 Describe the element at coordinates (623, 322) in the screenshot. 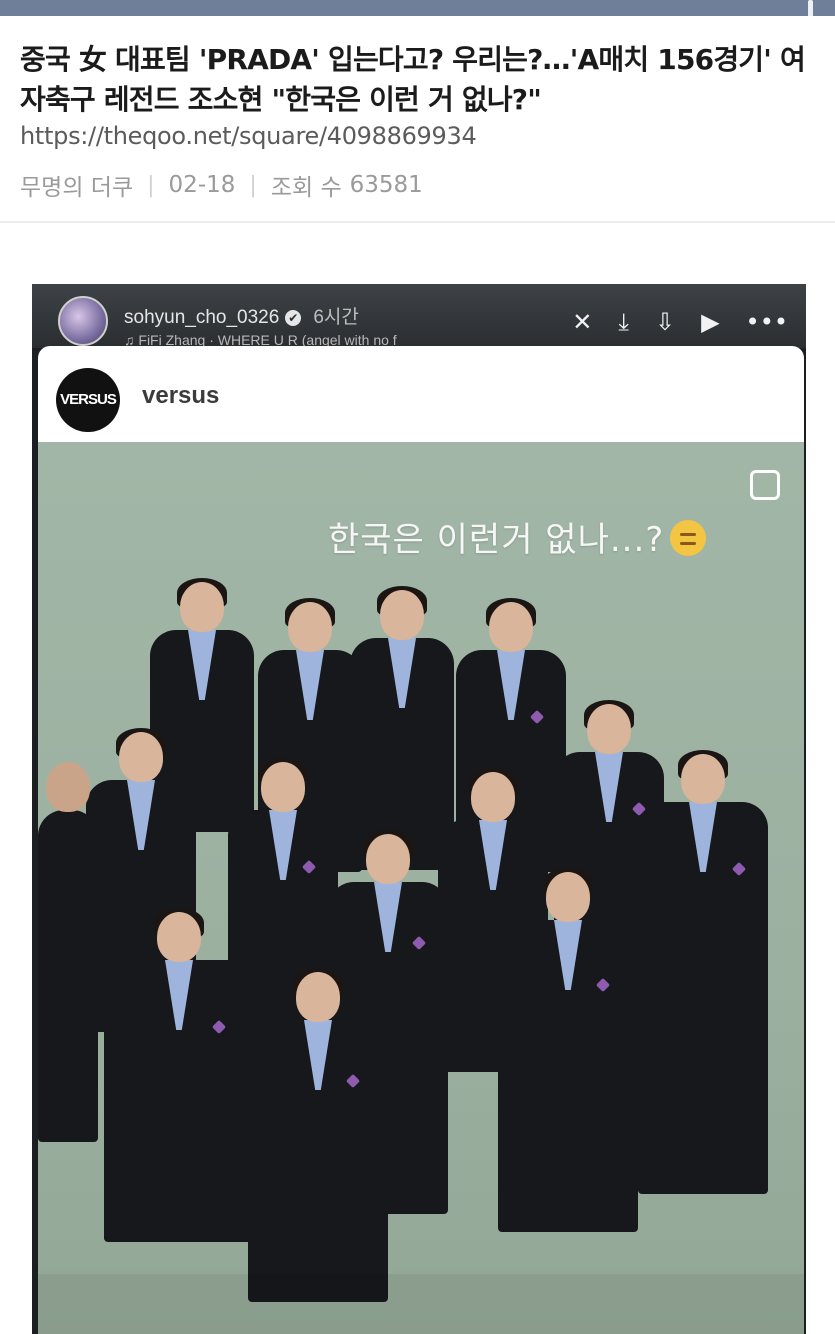

I see `download-icon: ⤓` at that location.